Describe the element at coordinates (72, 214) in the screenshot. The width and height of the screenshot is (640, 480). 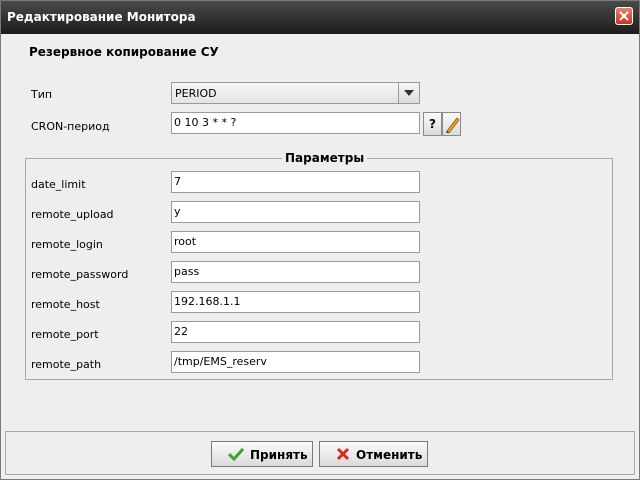
I see `param-label: remote_upload` at that location.